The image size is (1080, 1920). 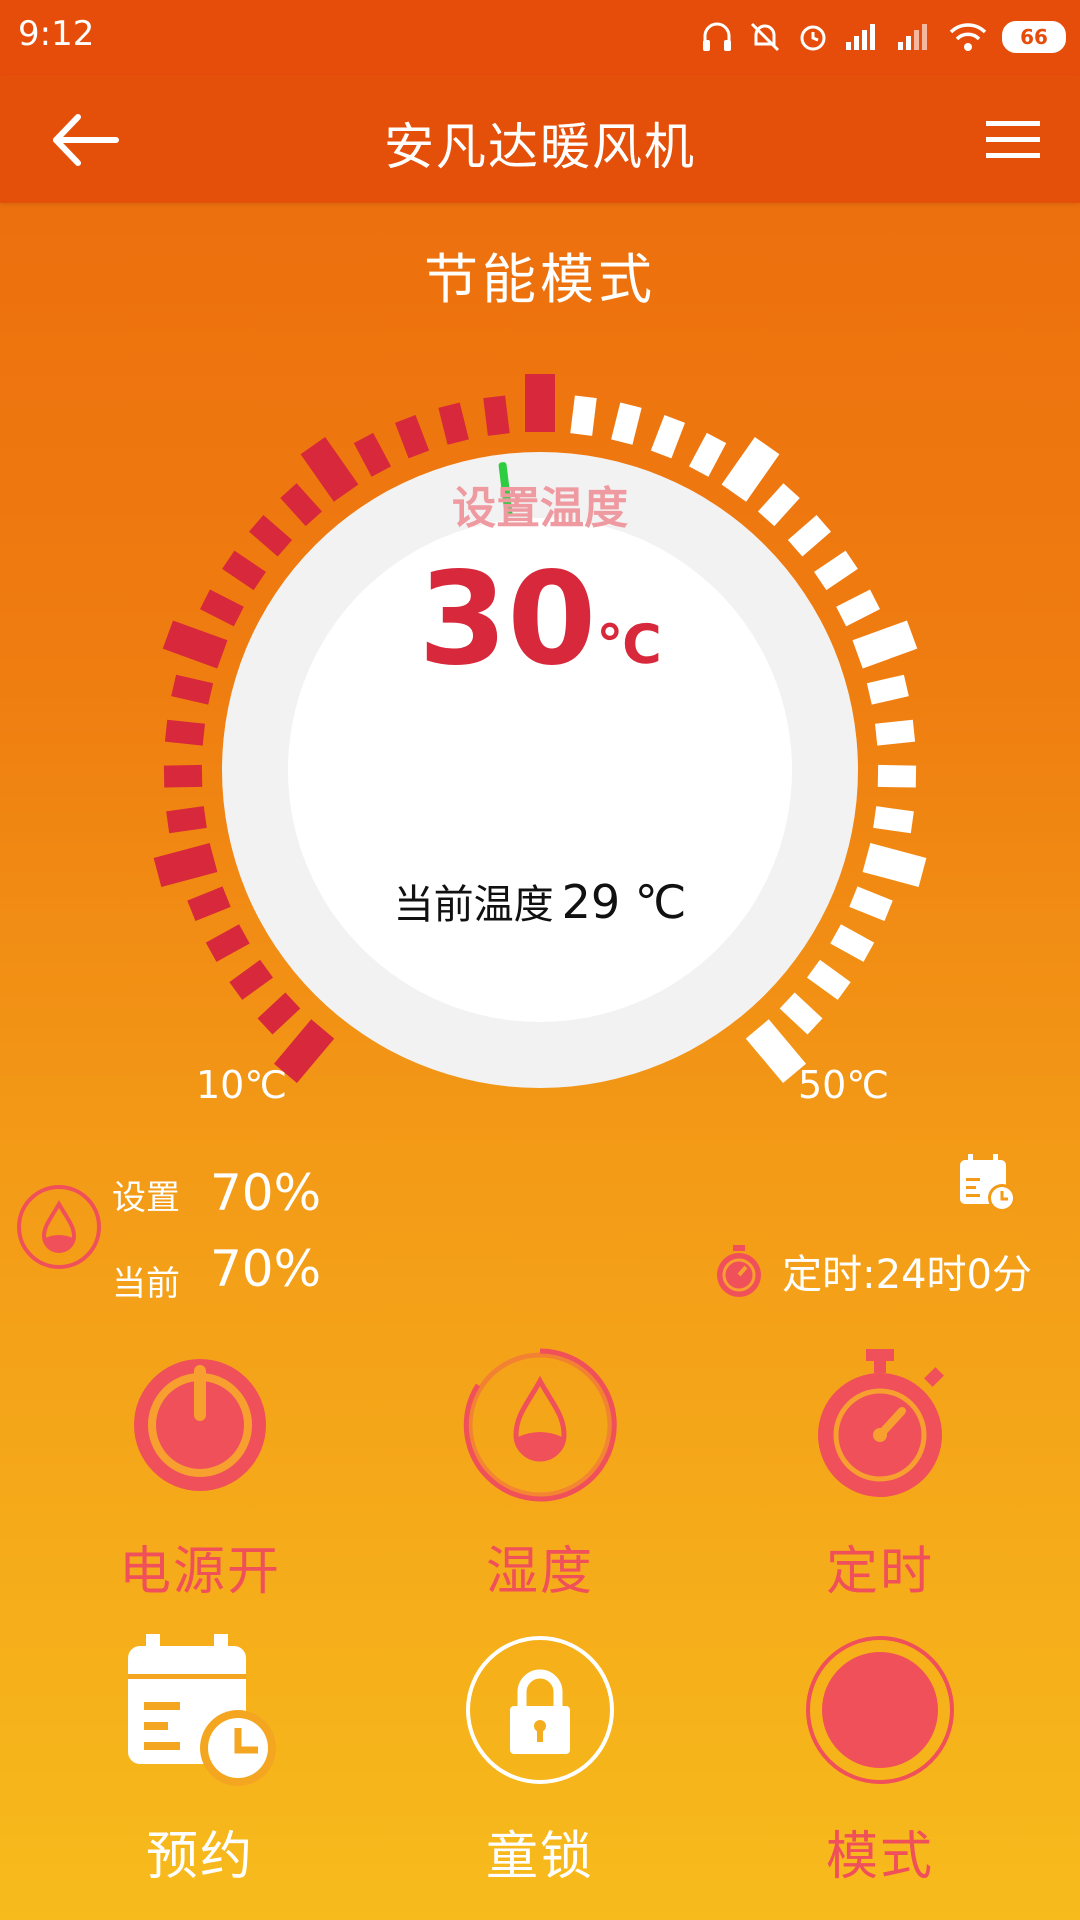 What do you see at coordinates (540, 1710) in the screenshot?
I see `lock-icon` at bounding box center [540, 1710].